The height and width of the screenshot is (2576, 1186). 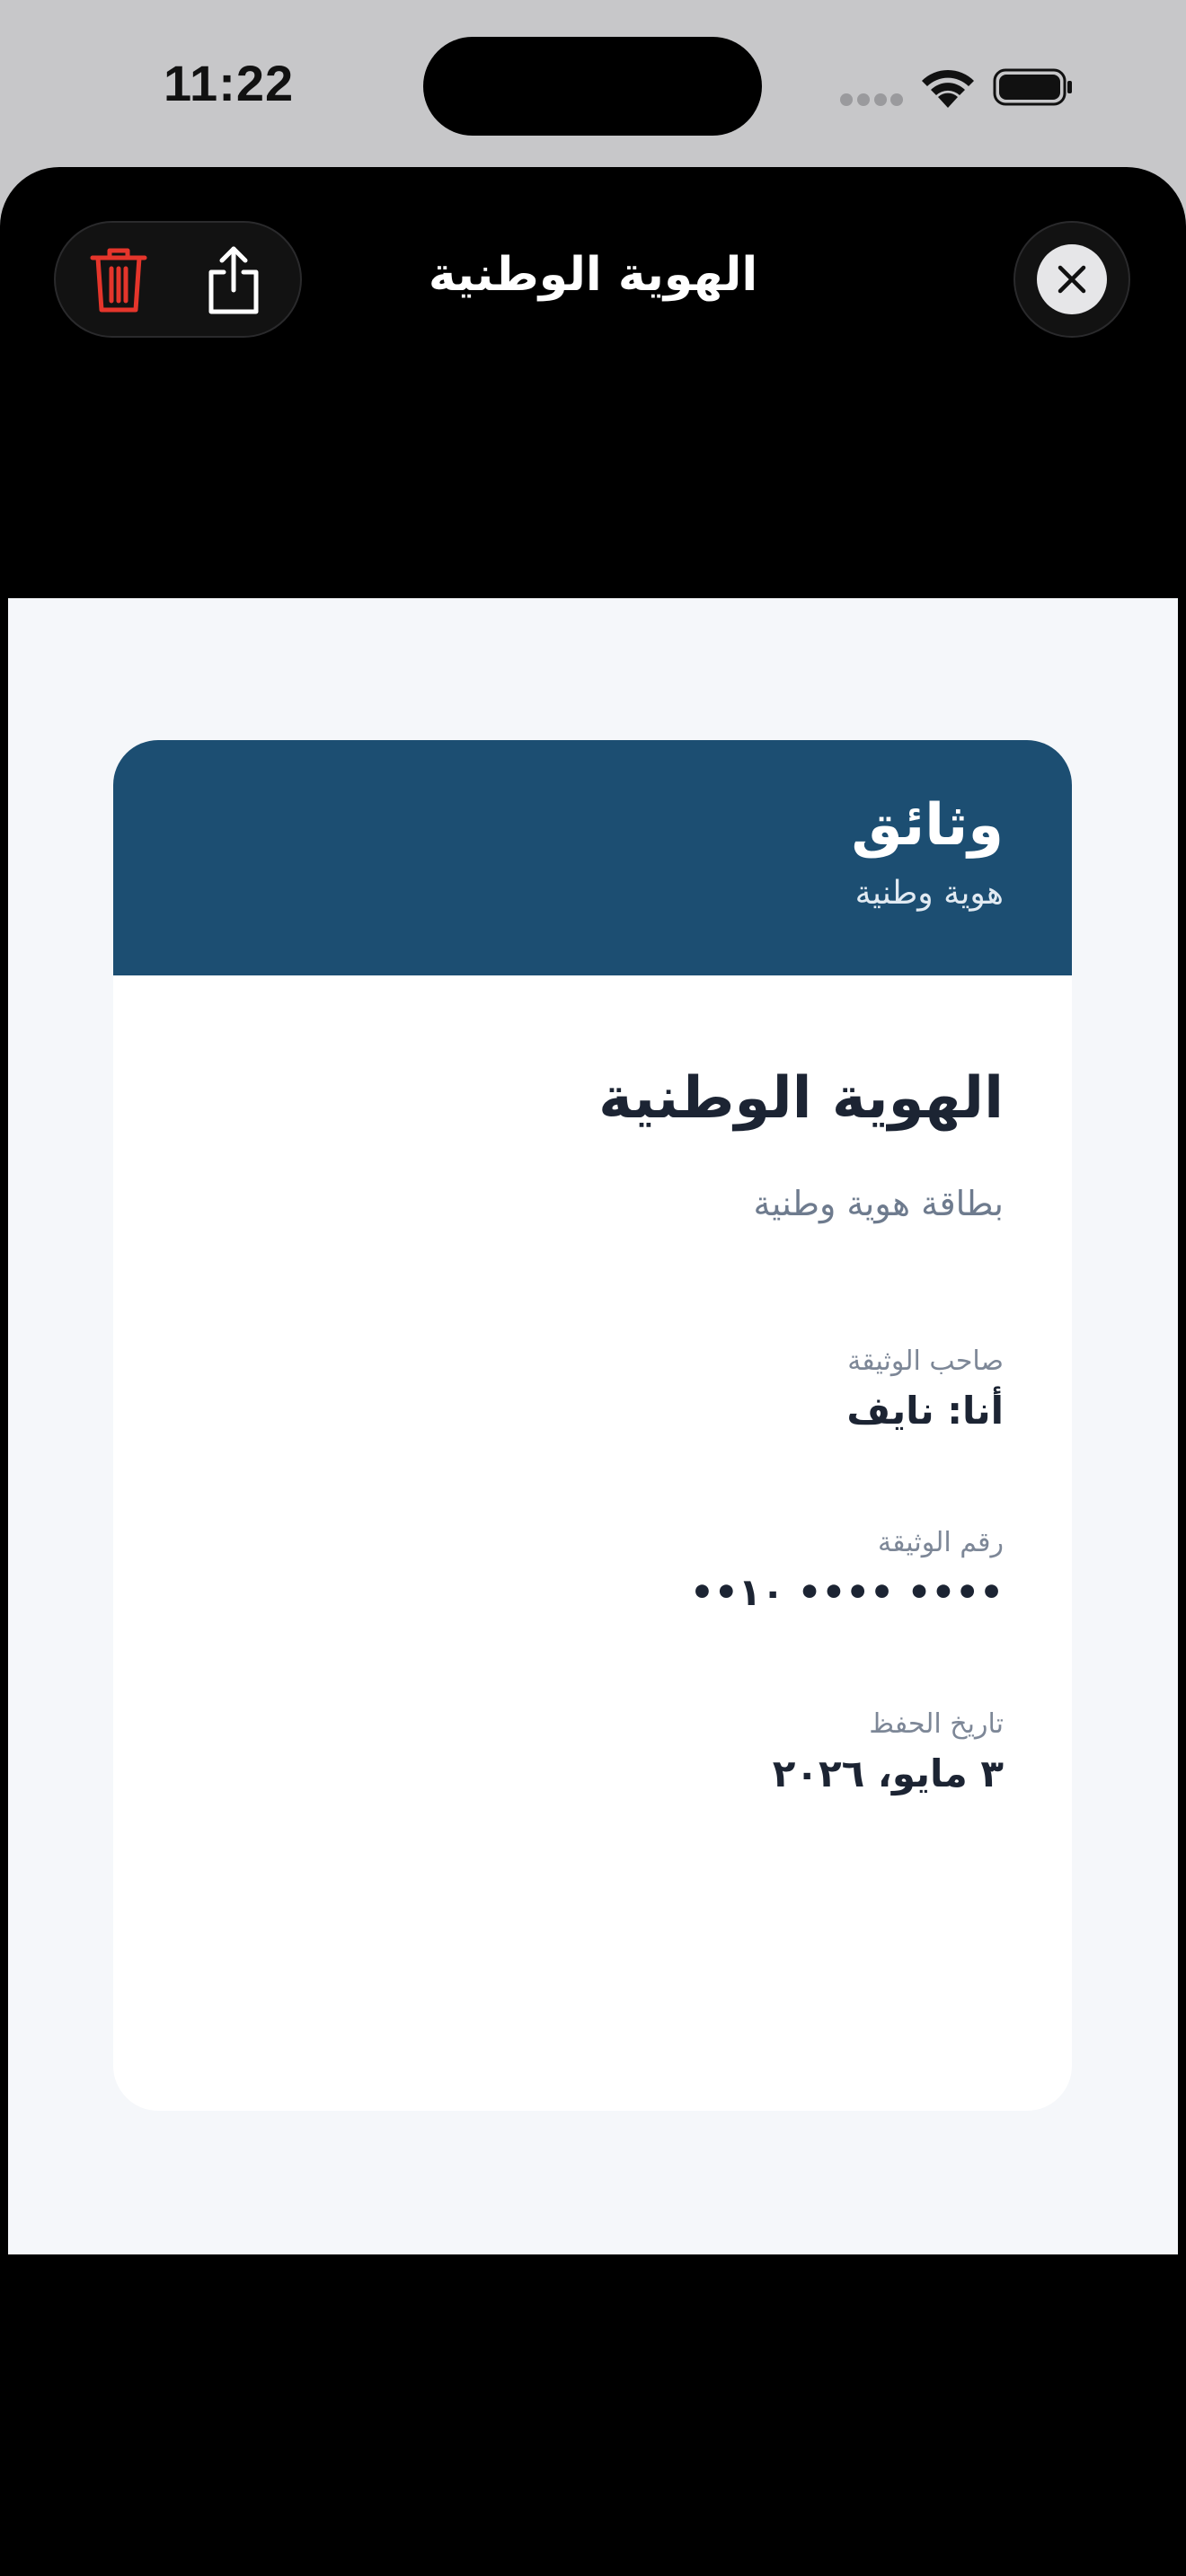 I want to click on share-icon, so click(x=234, y=280).